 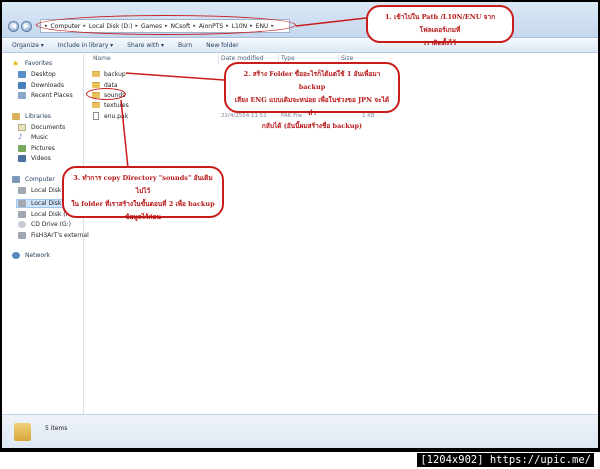 I want to click on share-with-button: Share with ▾, so click(x=145, y=45).